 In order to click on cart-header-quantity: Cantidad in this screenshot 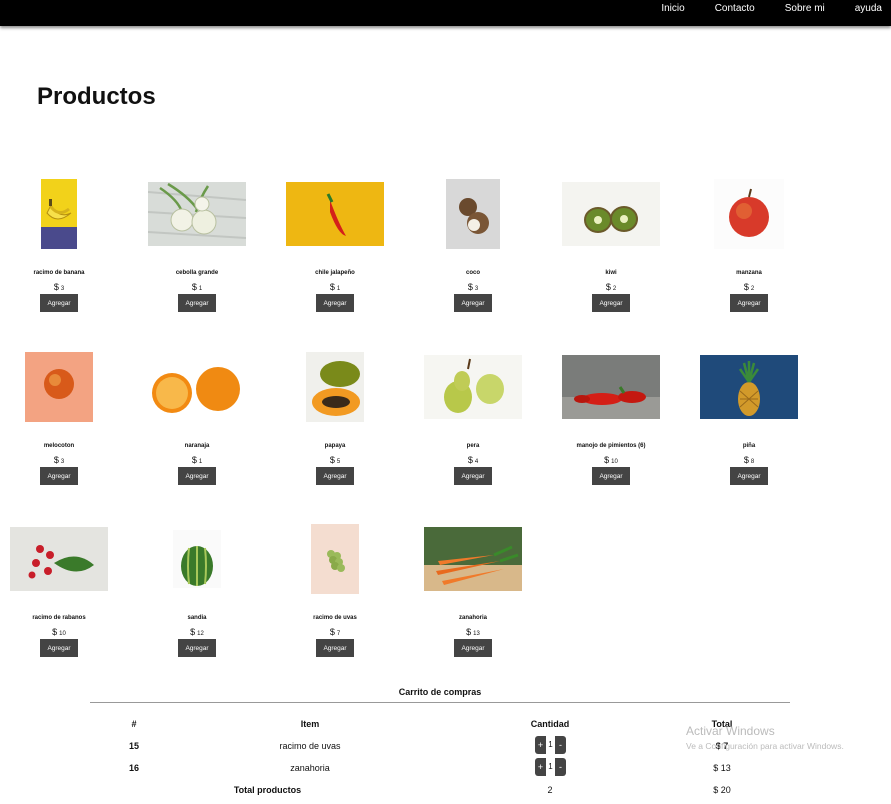, I will do `click(550, 724)`.